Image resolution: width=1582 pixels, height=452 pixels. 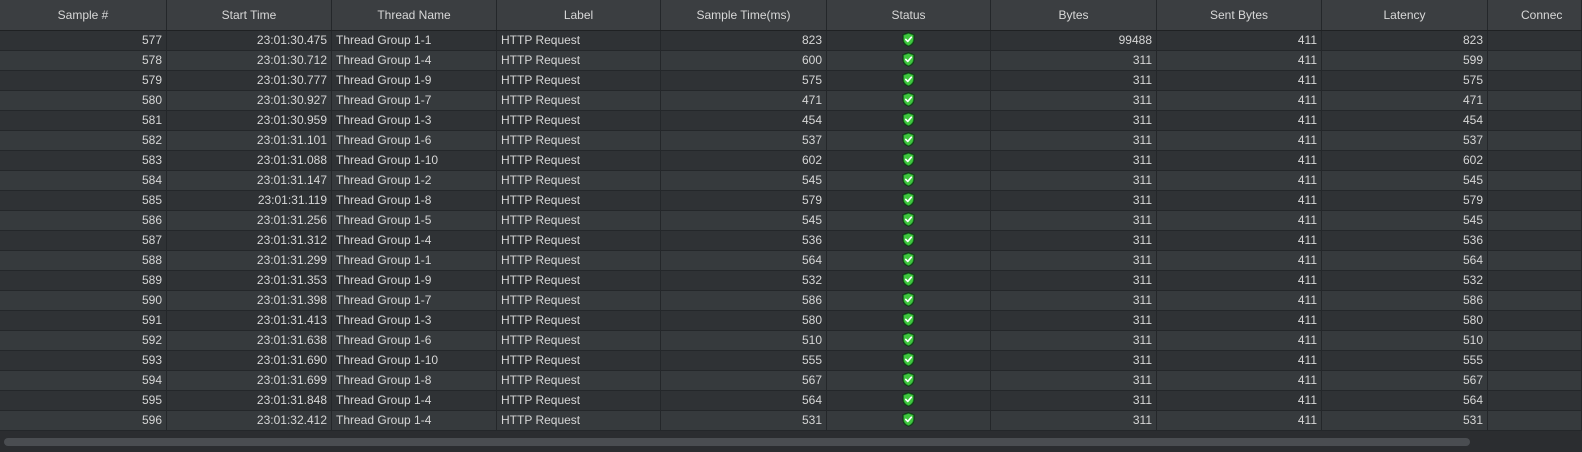 I want to click on cell-thread-name: Thread Group 1-4, so click(x=414, y=60).